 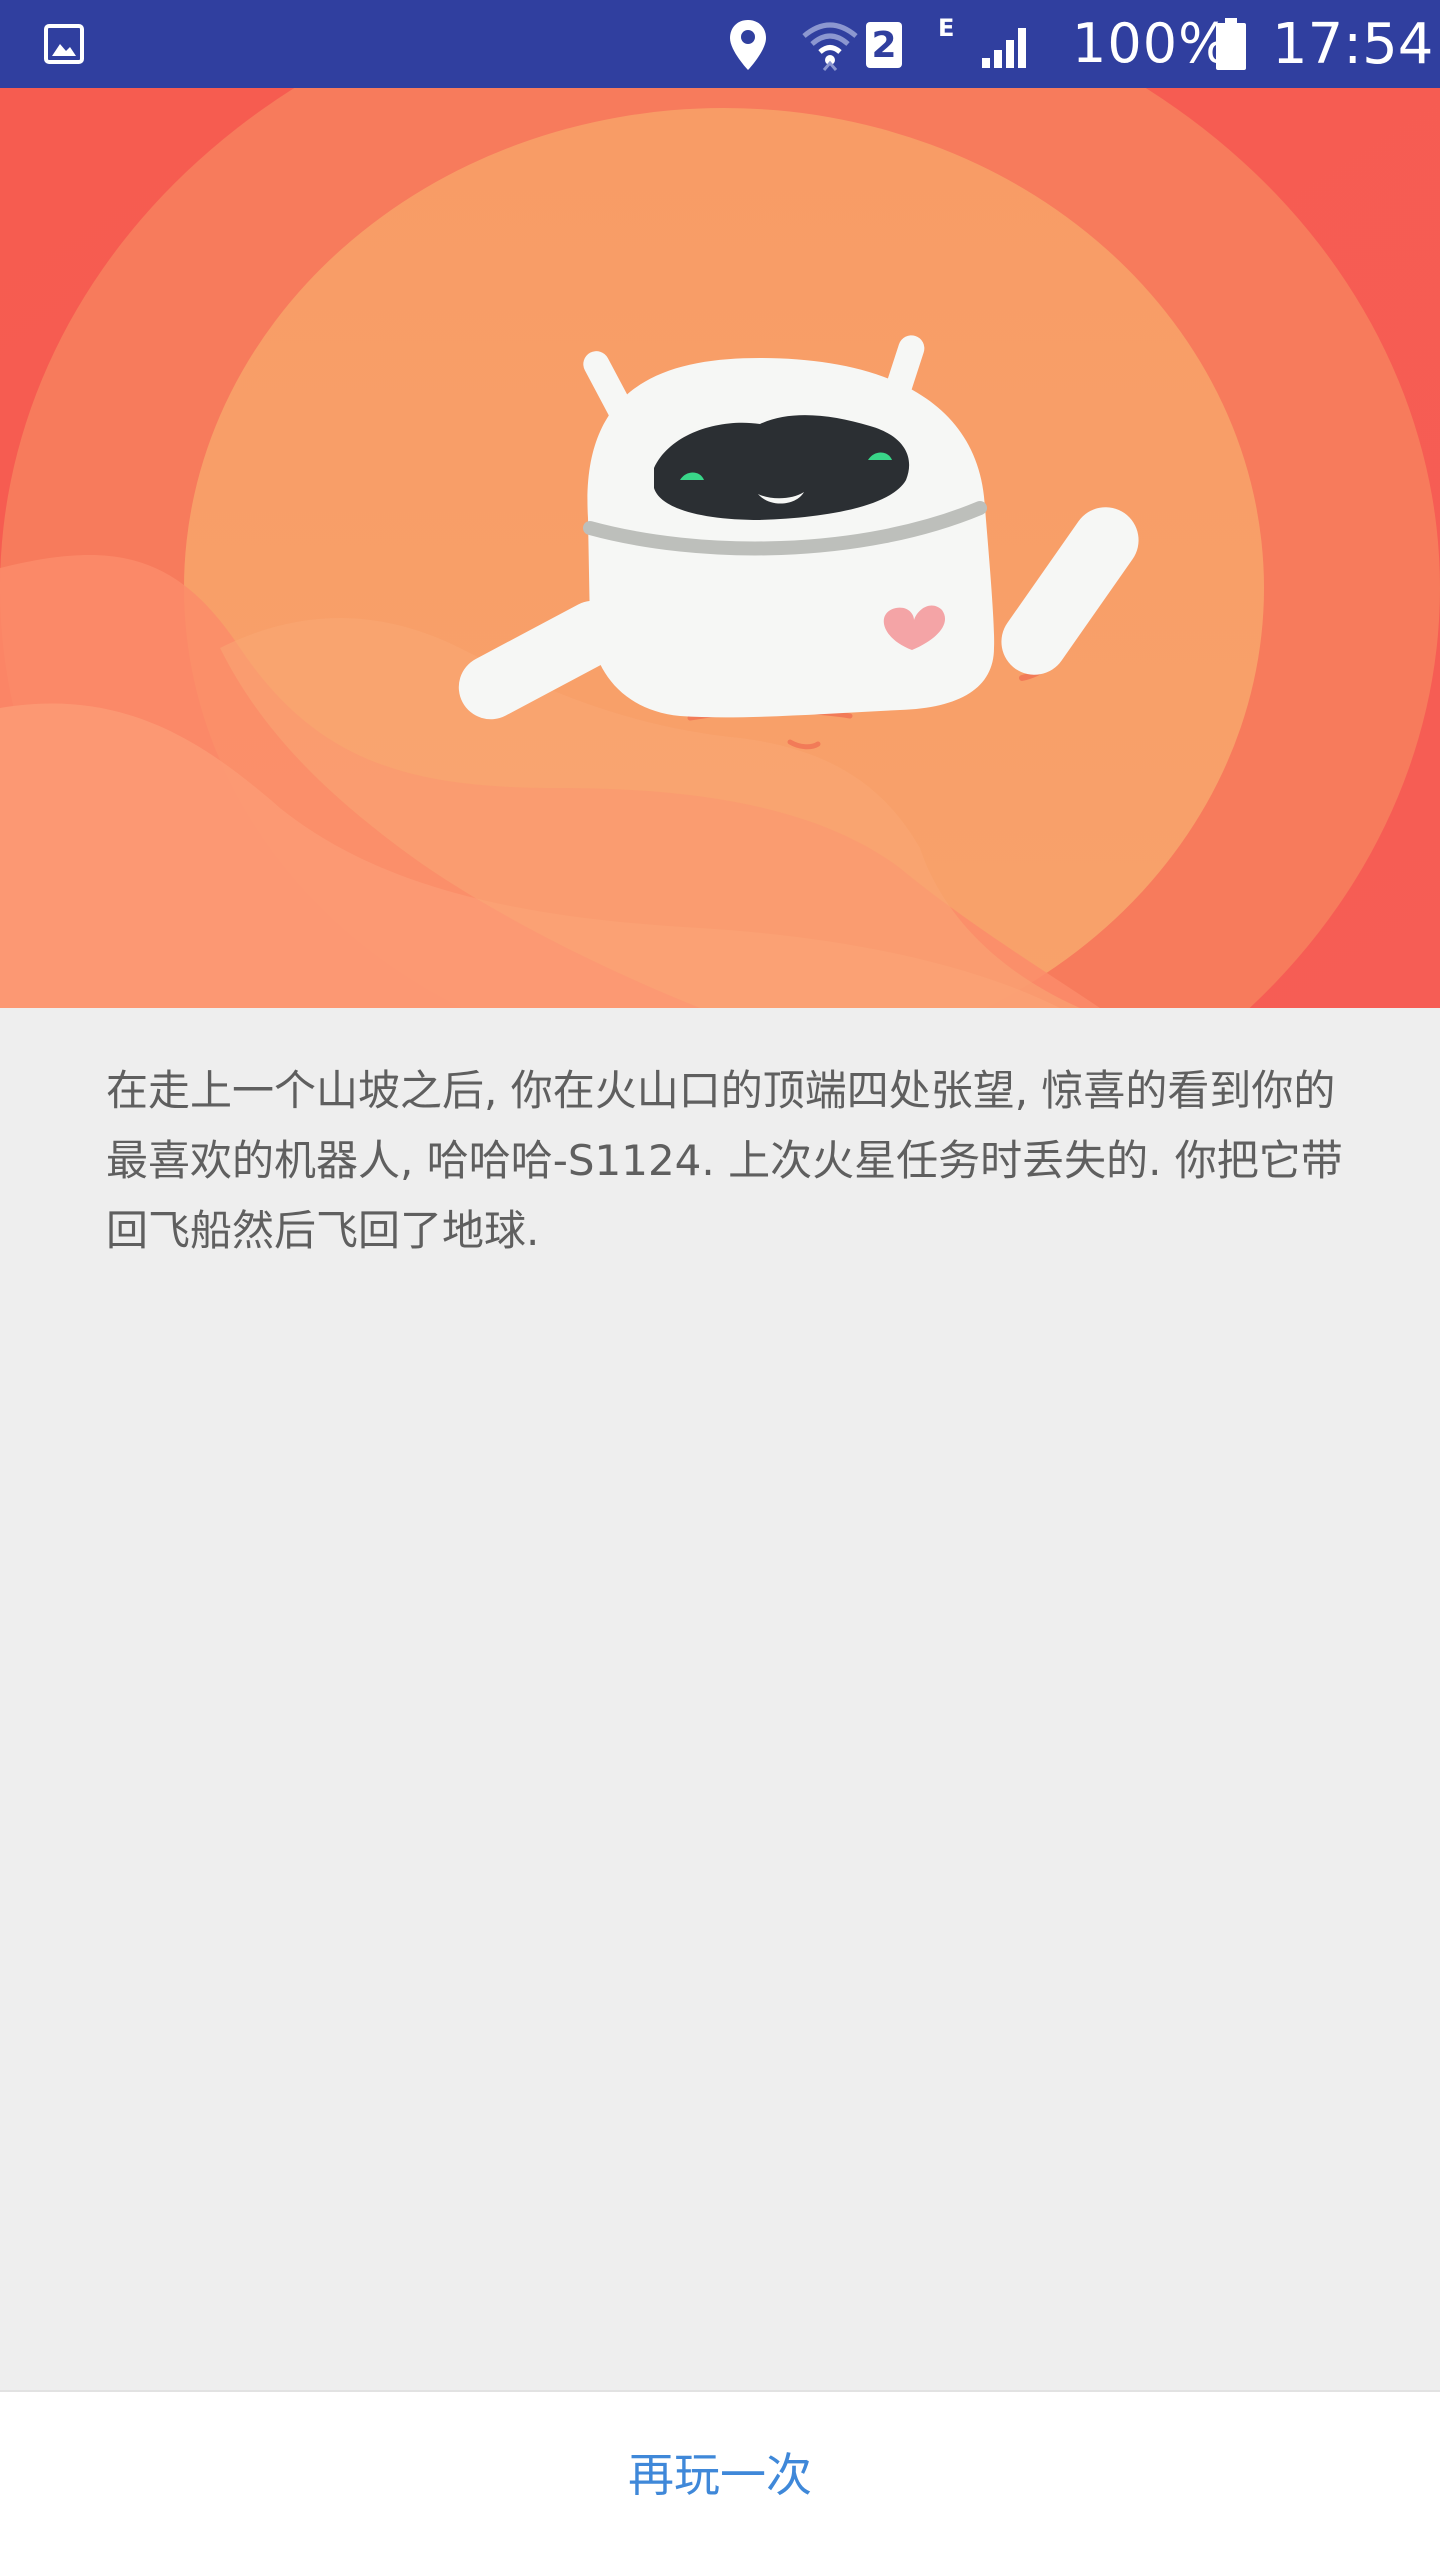 What do you see at coordinates (1353, 44) in the screenshot?
I see `clock: 17:54` at bounding box center [1353, 44].